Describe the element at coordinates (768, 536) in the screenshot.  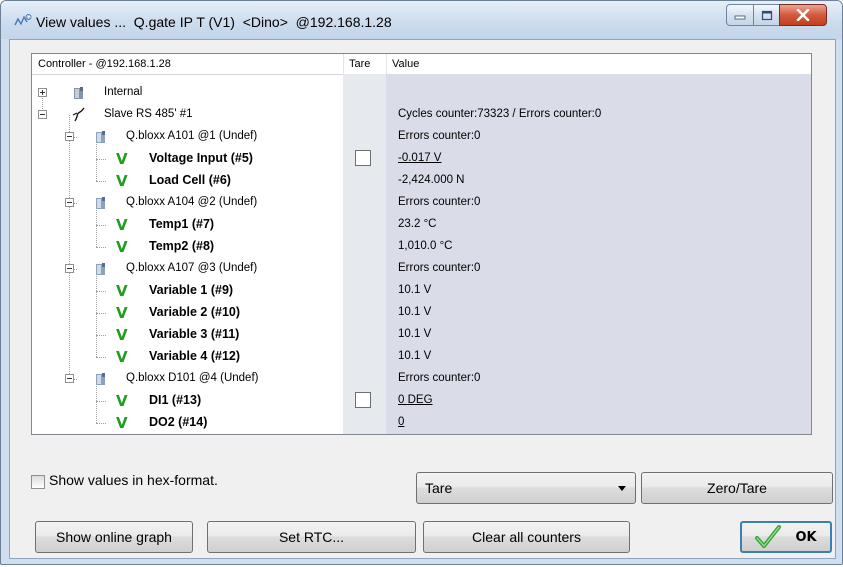
I see `checkmark-icon` at that location.